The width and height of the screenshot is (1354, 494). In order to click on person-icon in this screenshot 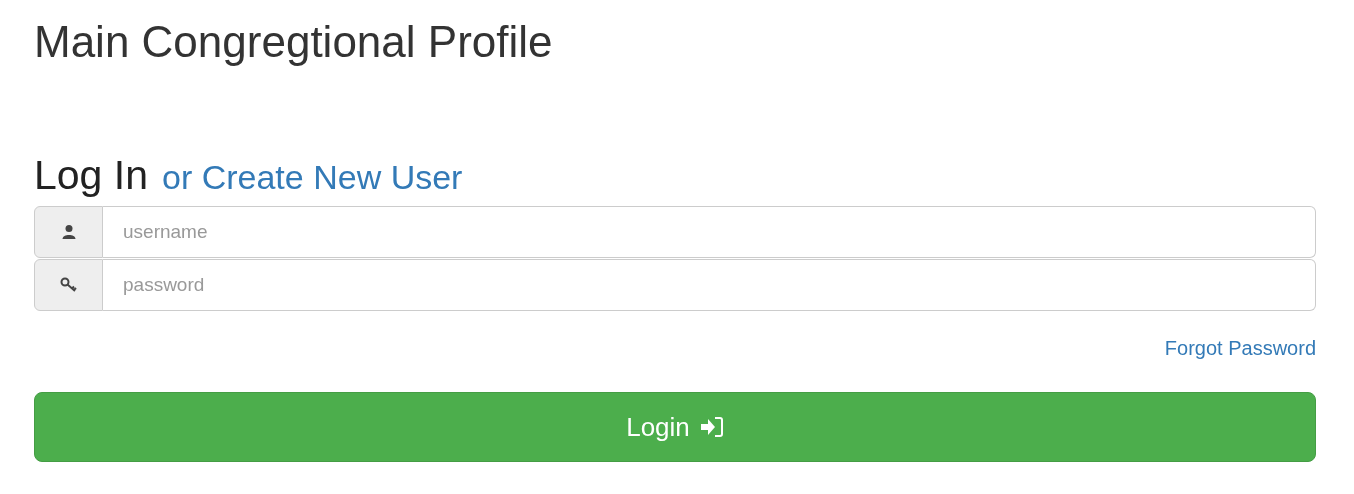, I will do `click(68, 232)`.